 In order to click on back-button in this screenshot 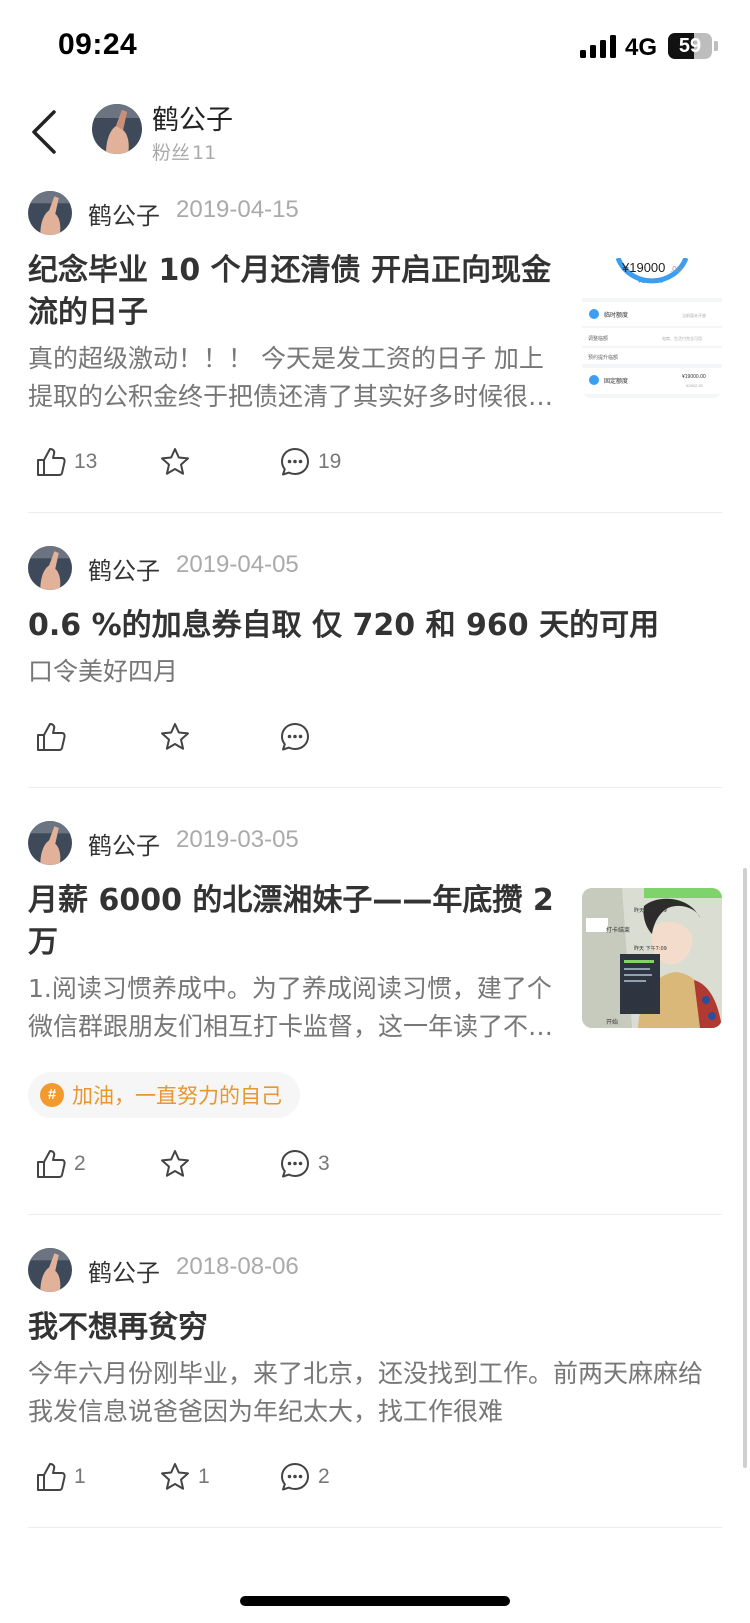, I will do `click(47, 130)`.